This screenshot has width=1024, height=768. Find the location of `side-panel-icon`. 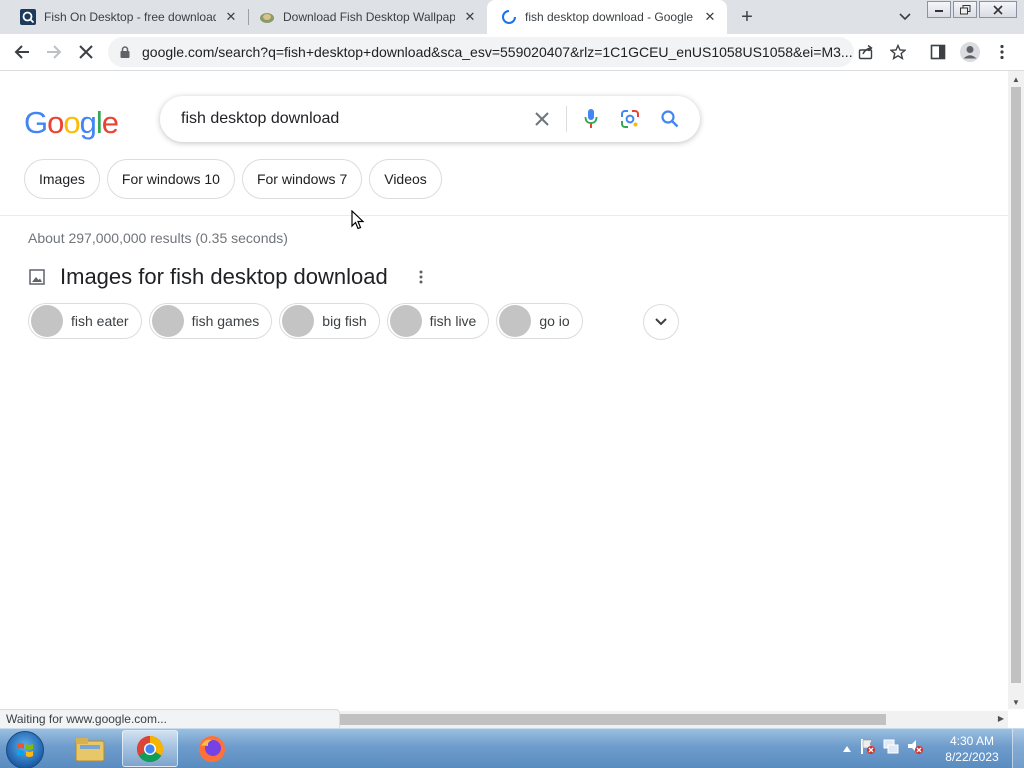

side-panel-icon is located at coordinates (938, 52).